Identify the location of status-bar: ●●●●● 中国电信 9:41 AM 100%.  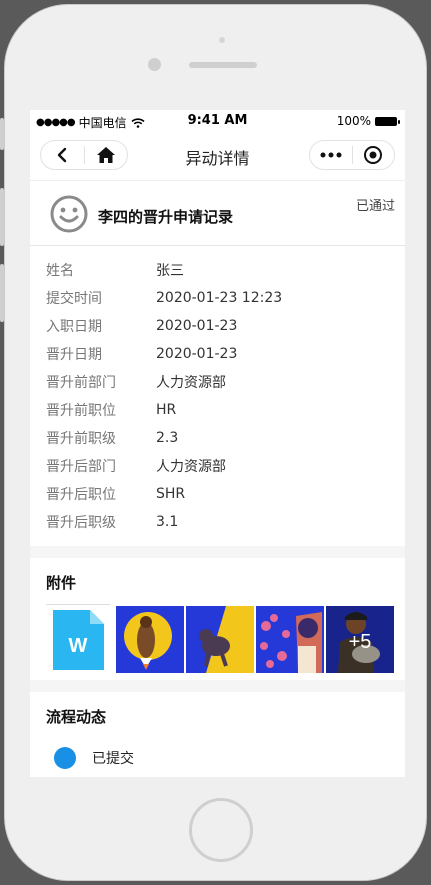
(217, 121).